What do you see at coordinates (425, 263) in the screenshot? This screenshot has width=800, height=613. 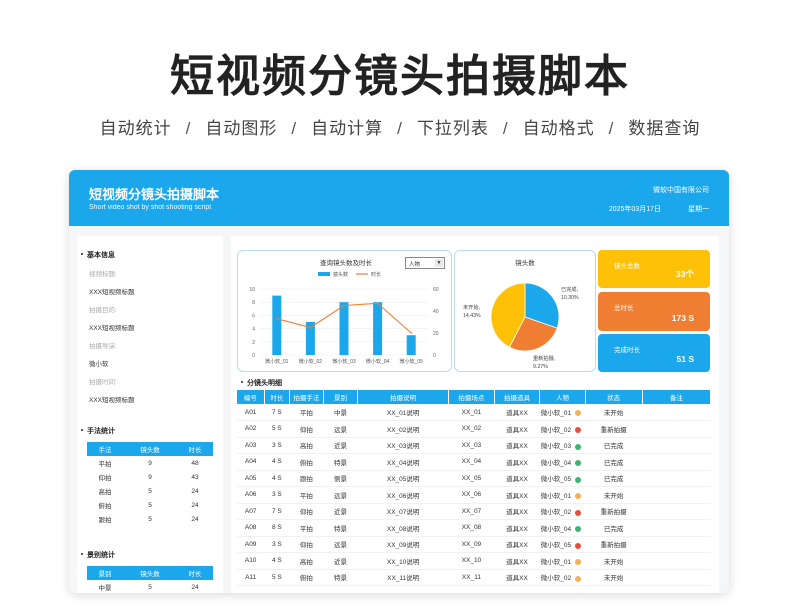 I see `person-dropdown: 人物 ▼` at bounding box center [425, 263].